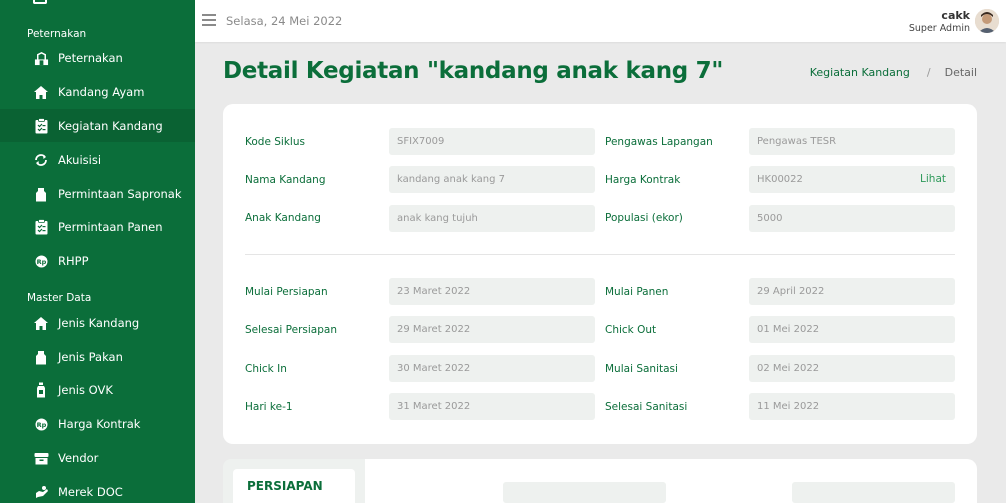  What do you see at coordinates (644, 218) in the screenshot?
I see `populasi-label: Populasi (ekor)` at bounding box center [644, 218].